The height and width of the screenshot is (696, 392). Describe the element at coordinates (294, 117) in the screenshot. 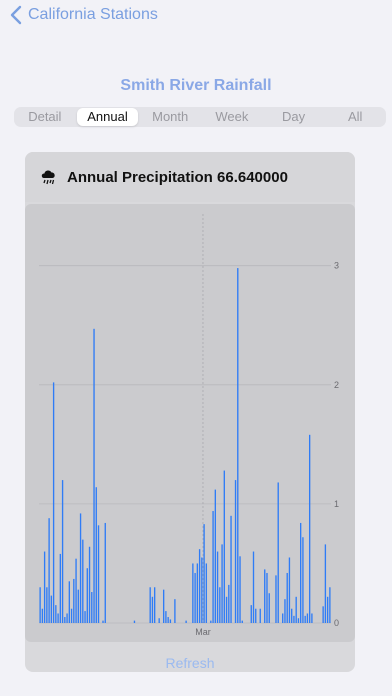

I see `tab-day: Day` at that location.